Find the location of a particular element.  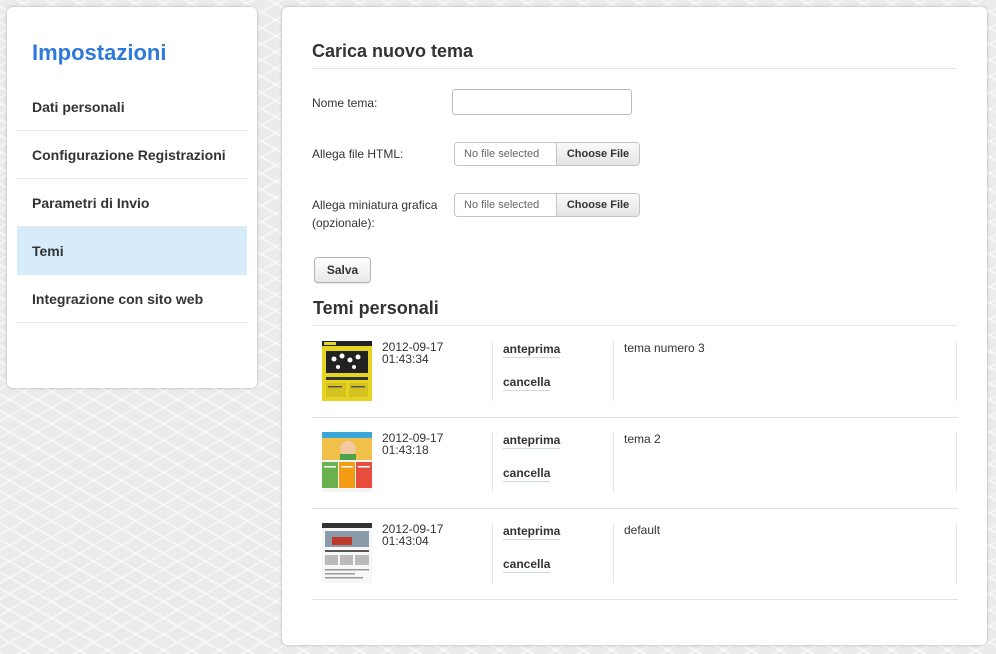

kids-theme-thumbnail is located at coordinates (347, 462).